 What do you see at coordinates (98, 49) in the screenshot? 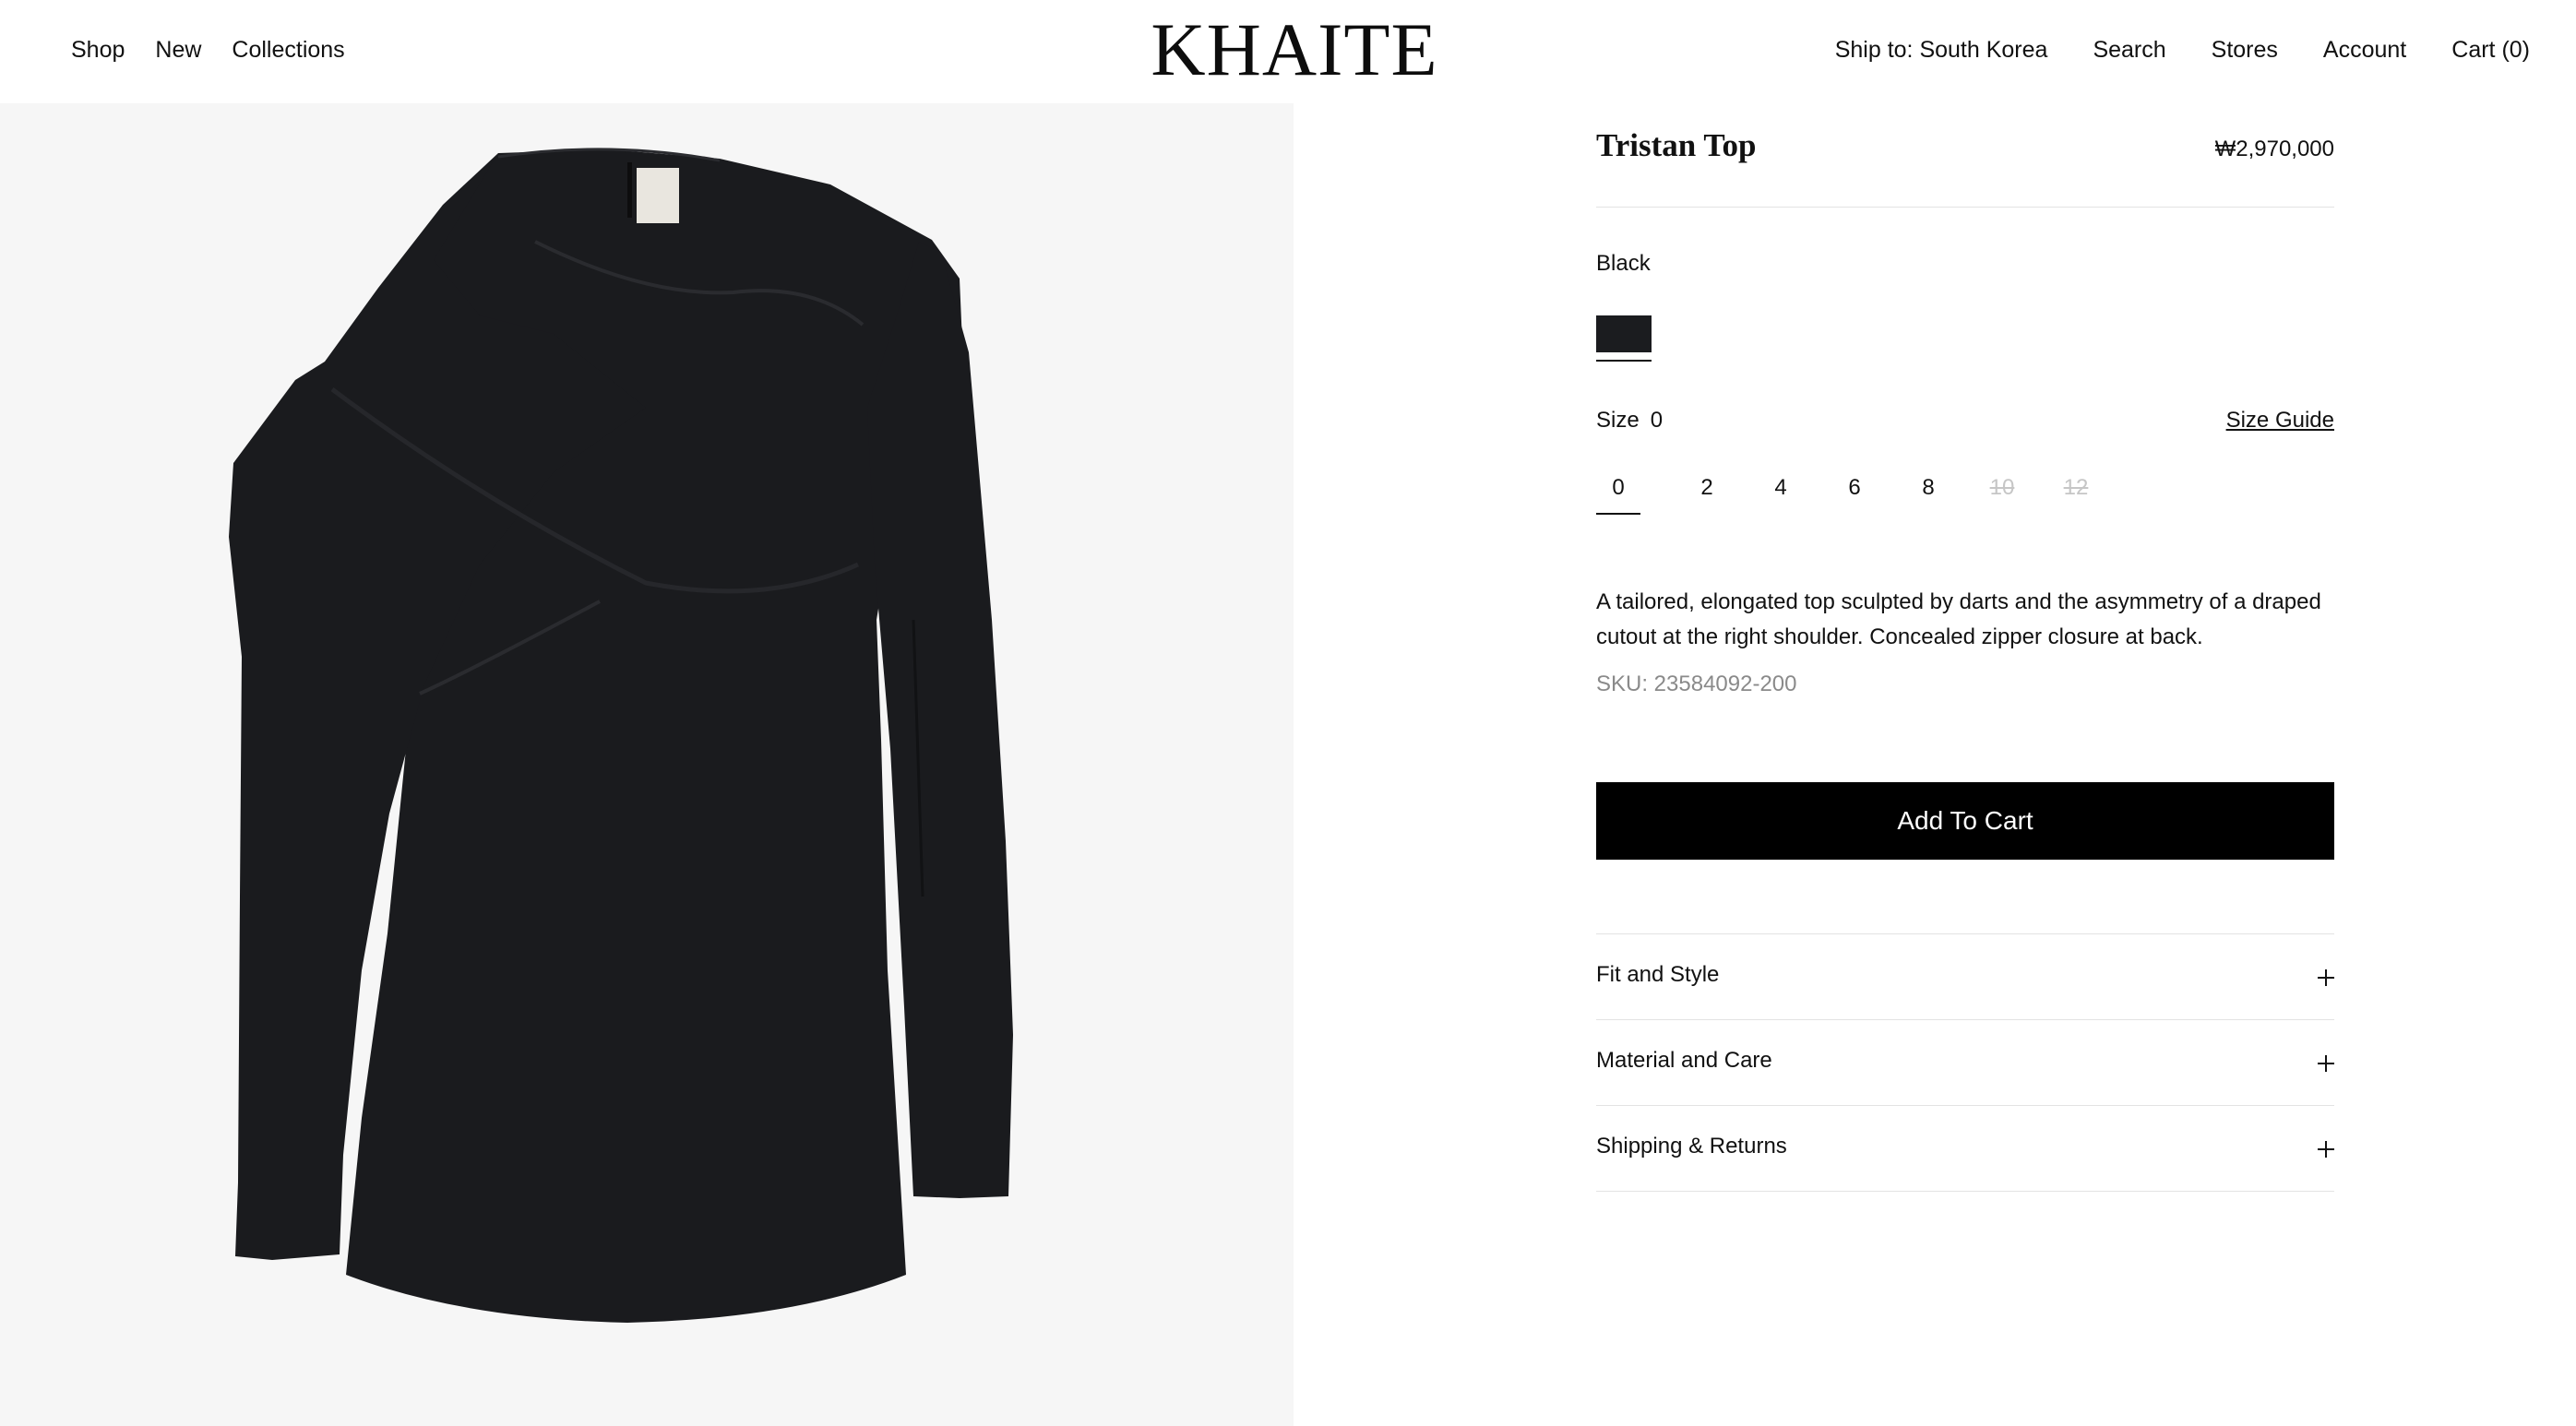
I see `nav-shop-link: Shop` at bounding box center [98, 49].